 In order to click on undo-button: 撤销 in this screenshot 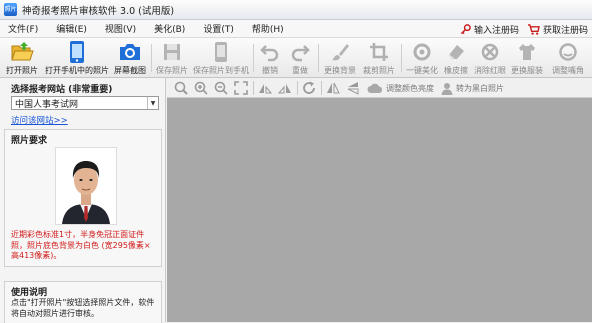, I will do `click(270, 58)`.